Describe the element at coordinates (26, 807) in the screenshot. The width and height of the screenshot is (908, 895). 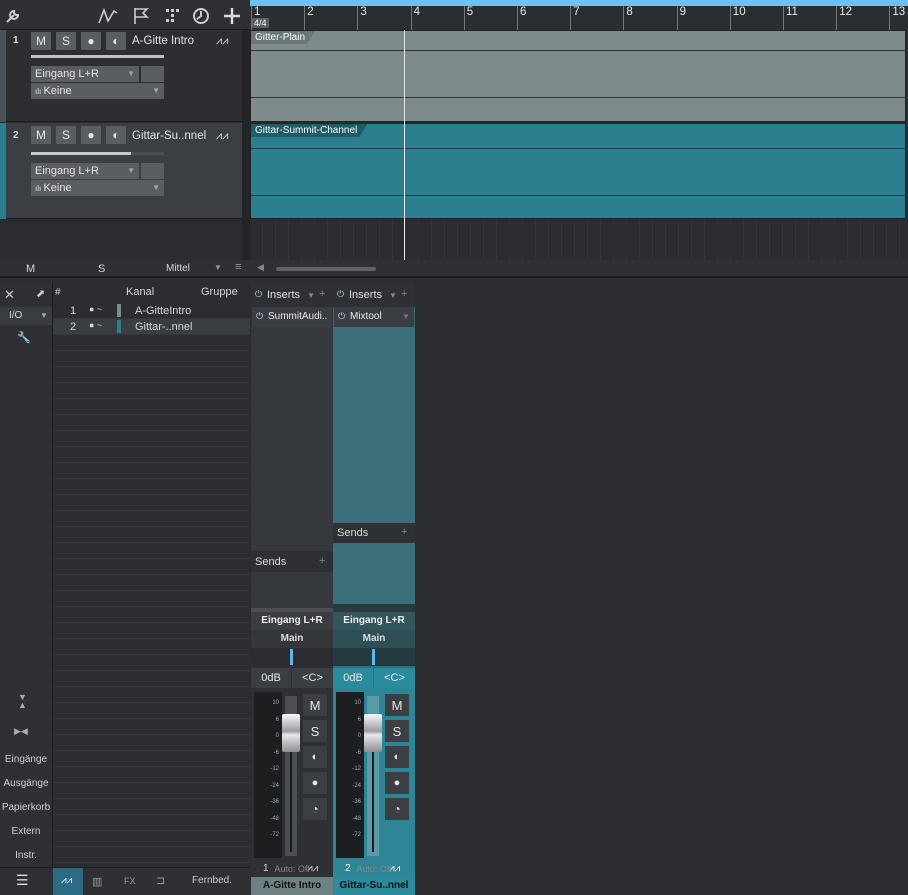
I see `trash-button: Papierkorb` at that location.